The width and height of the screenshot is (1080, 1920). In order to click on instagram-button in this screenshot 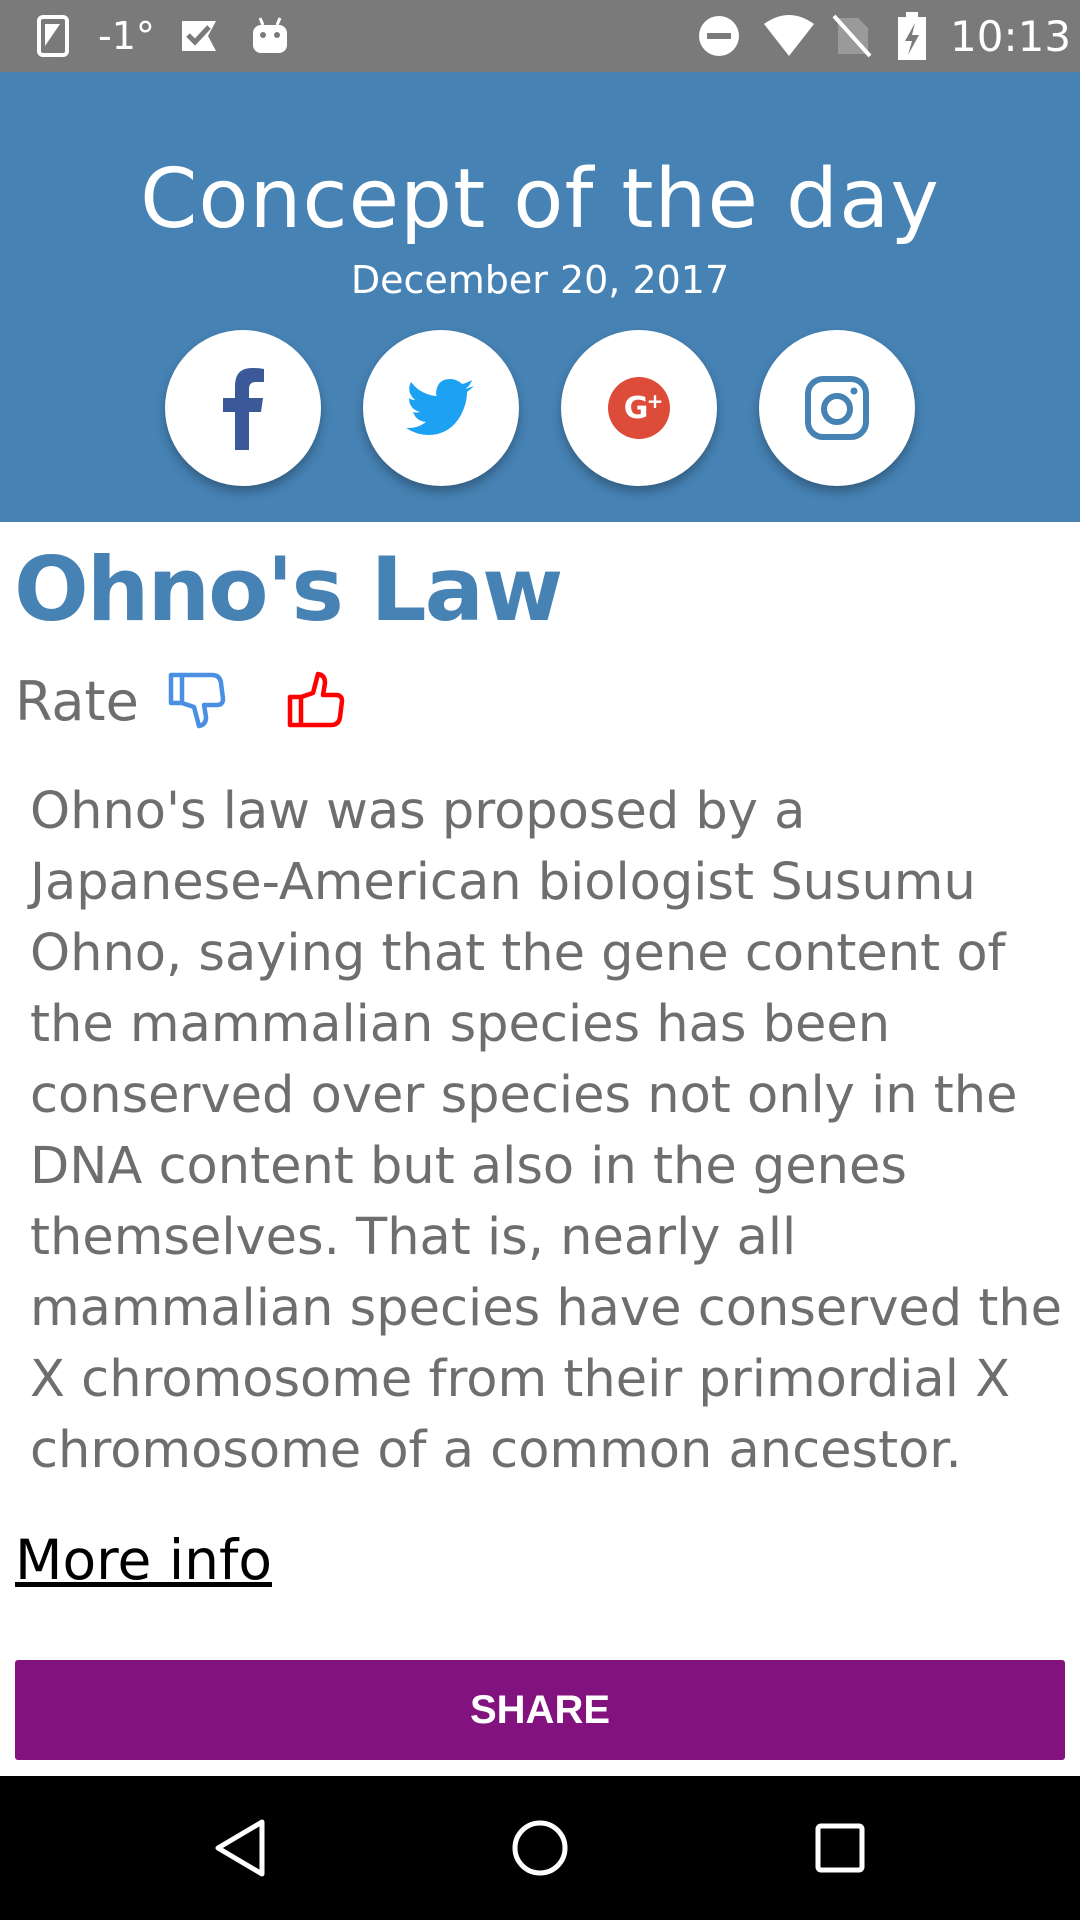, I will do `click(837, 408)`.